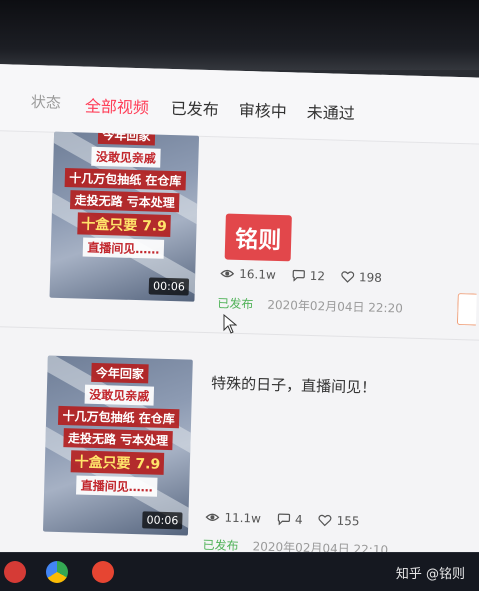 This screenshot has width=479, height=591. I want to click on comment-count: 12, so click(309, 276).